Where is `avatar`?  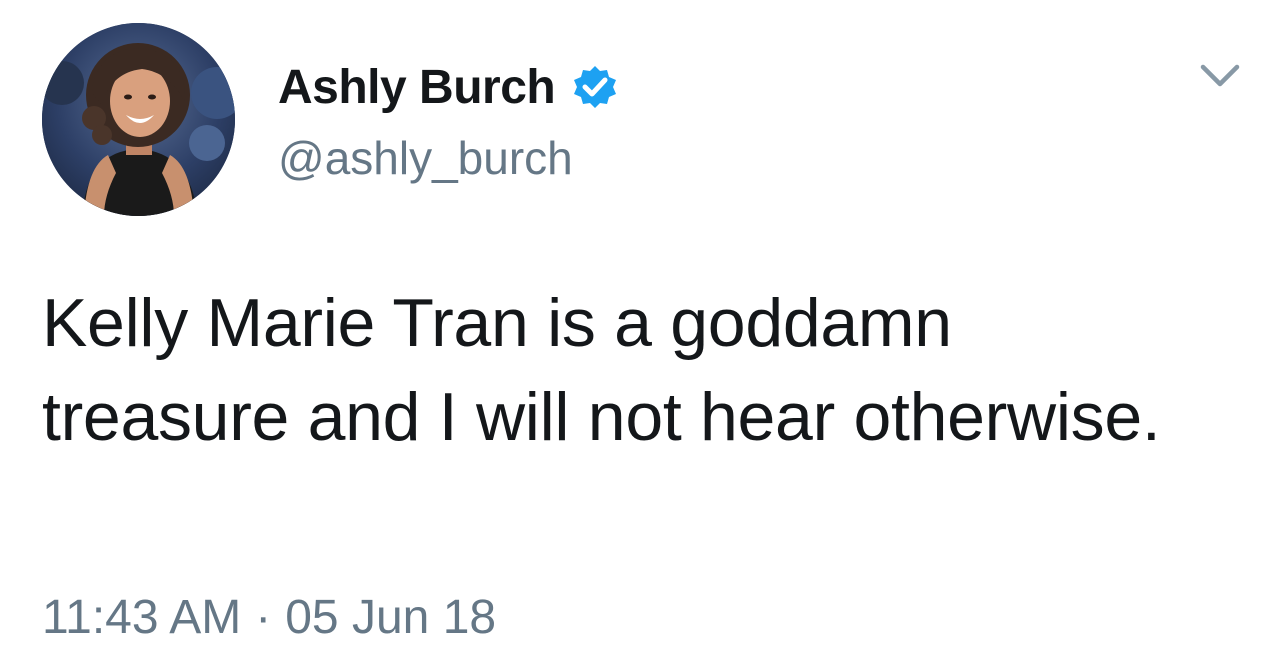 avatar is located at coordinates (138, 119).